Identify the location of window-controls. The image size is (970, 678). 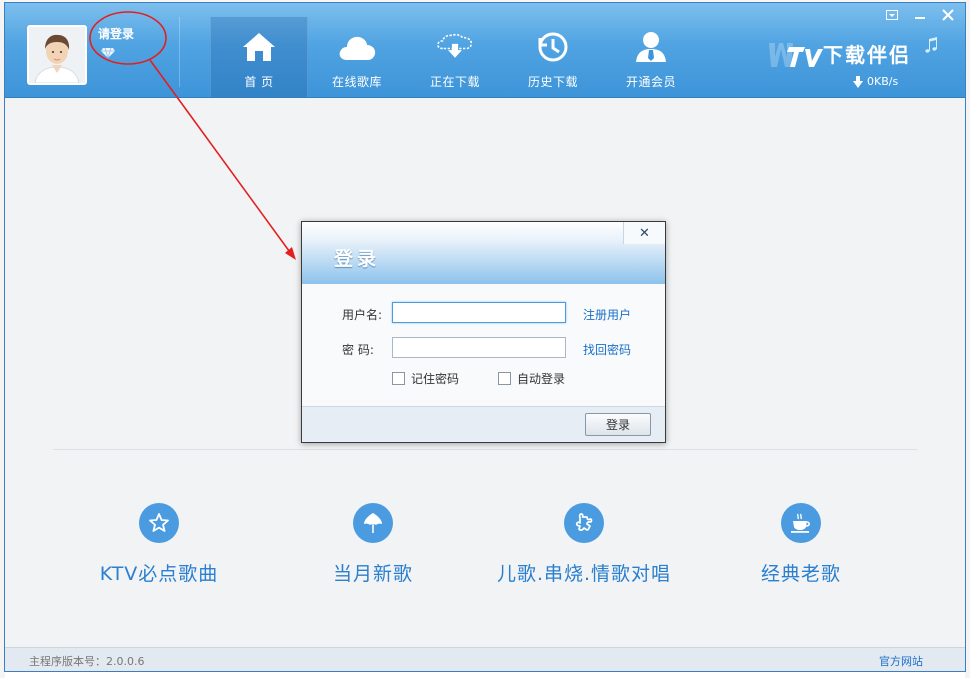
(920, 15).